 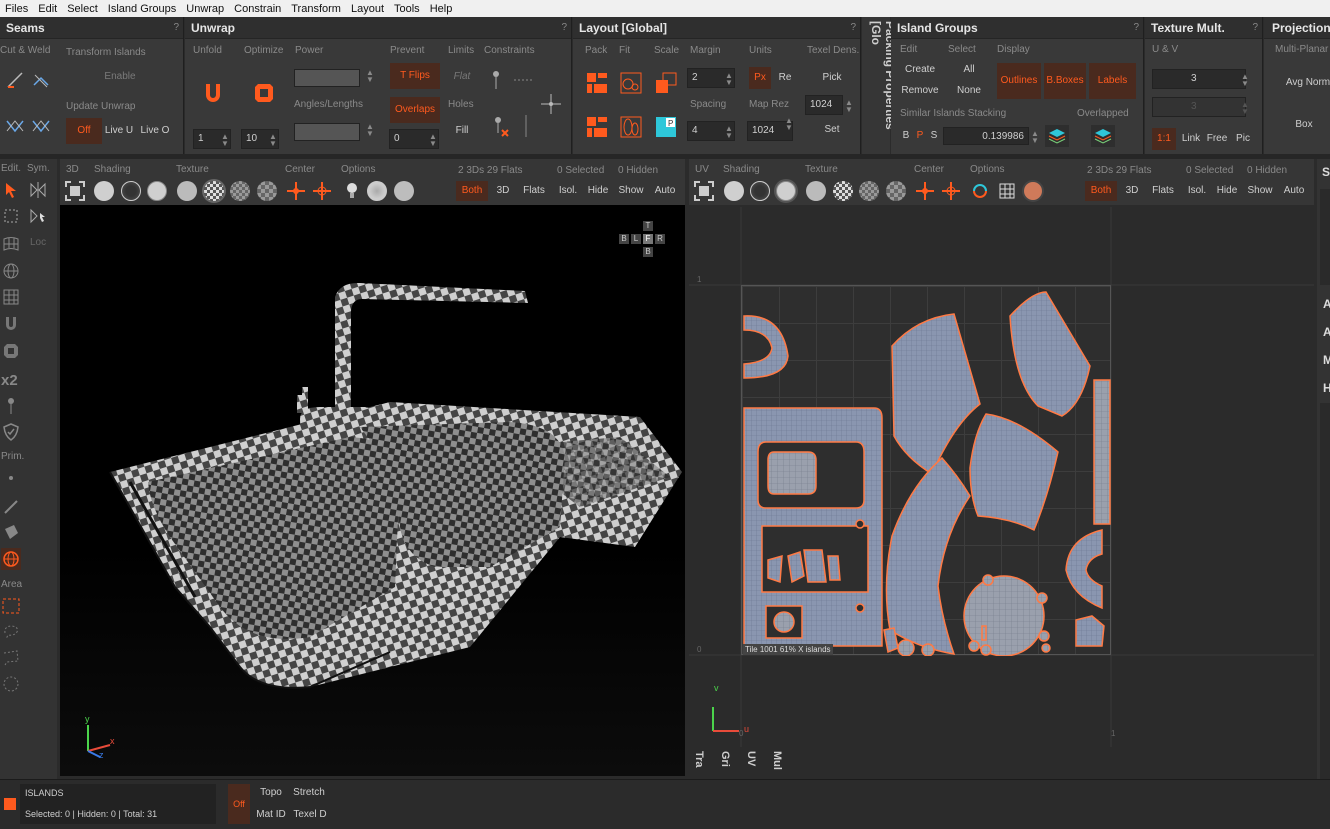 I want to click on unfold-icon, so click(x=213, y=93).